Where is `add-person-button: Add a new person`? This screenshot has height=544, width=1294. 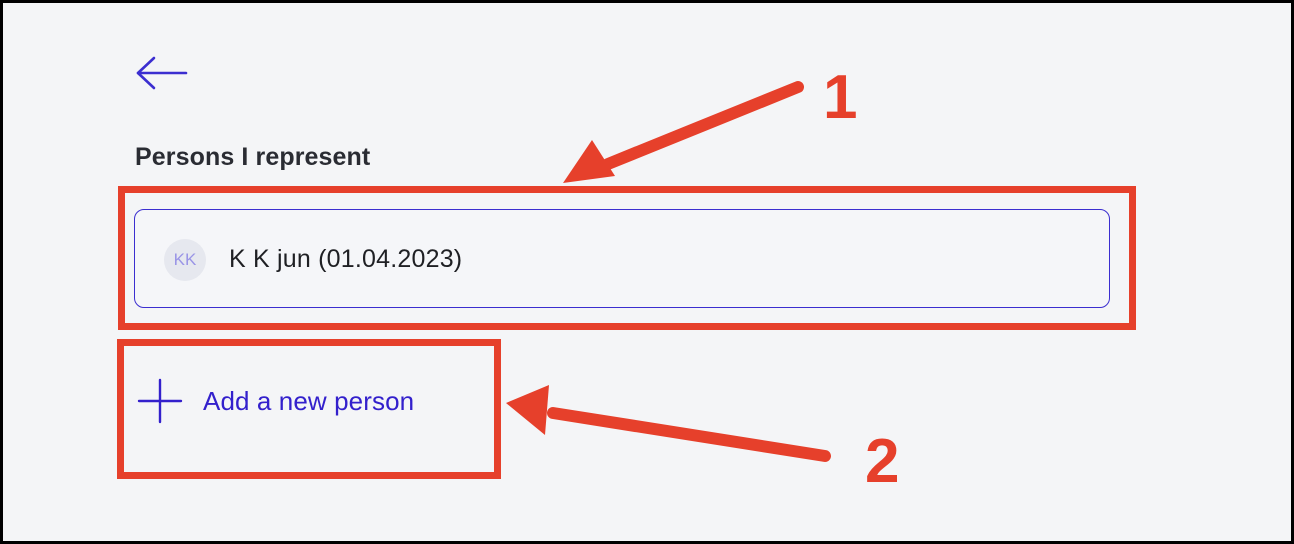
add-person-button: Add a new person is located at coordinates (275, 401).